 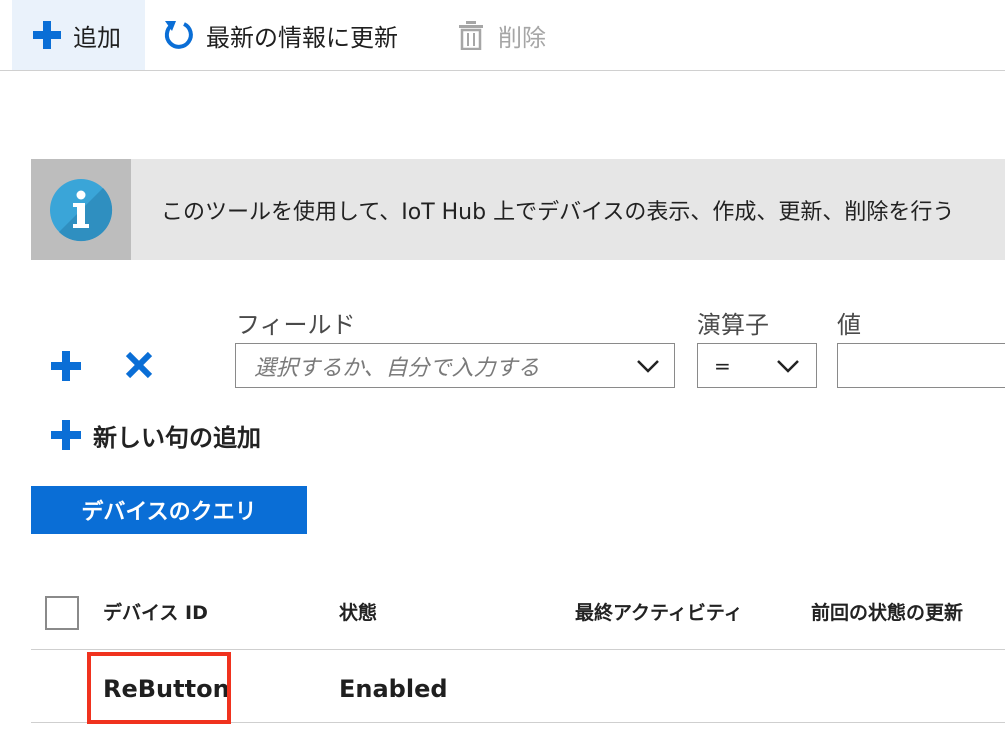 What do you see at coordinates (471, 35) in the screenshot?
I see `trash-icon` at bounding box center [471, 35].